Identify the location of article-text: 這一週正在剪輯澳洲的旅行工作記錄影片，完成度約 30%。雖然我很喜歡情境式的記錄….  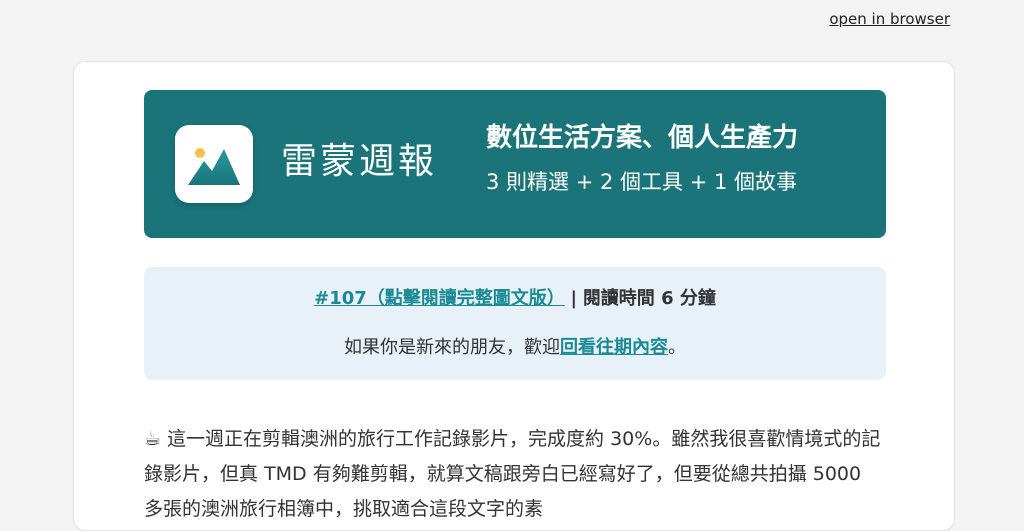
(512, 474).